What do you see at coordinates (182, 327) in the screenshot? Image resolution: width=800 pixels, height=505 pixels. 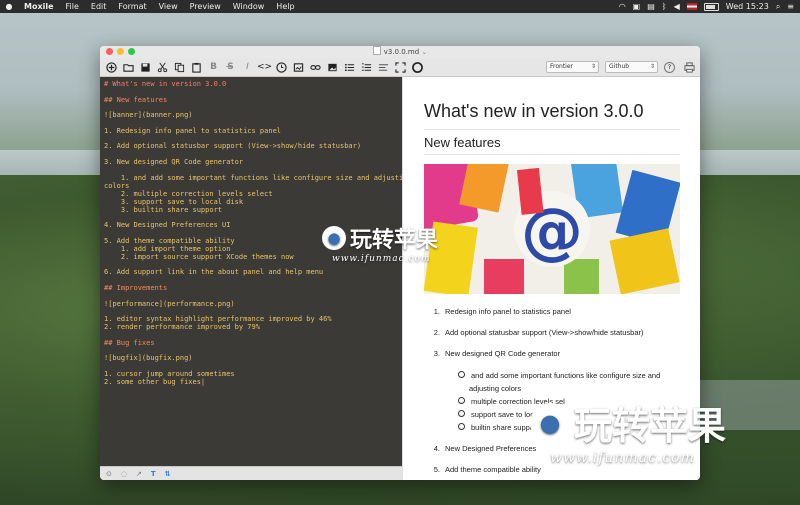 I see `editor-line: 2. render performance improved by 79%` at bounding box center [182, 327].